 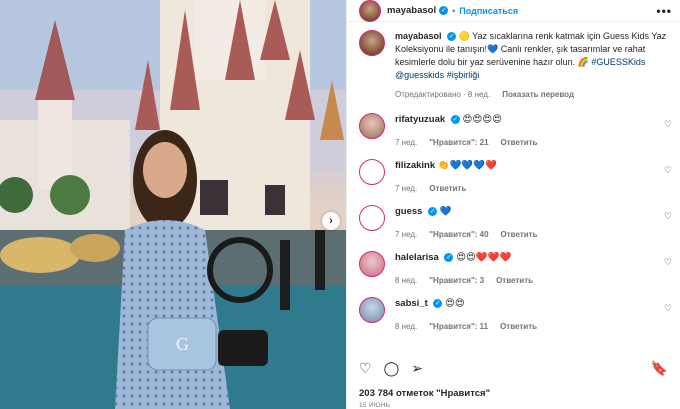 What do you see at coordinates (463, 75) in the screenshot?
I see `hashtag-link-2: #işbirliği` at bounding box center [463, 75].